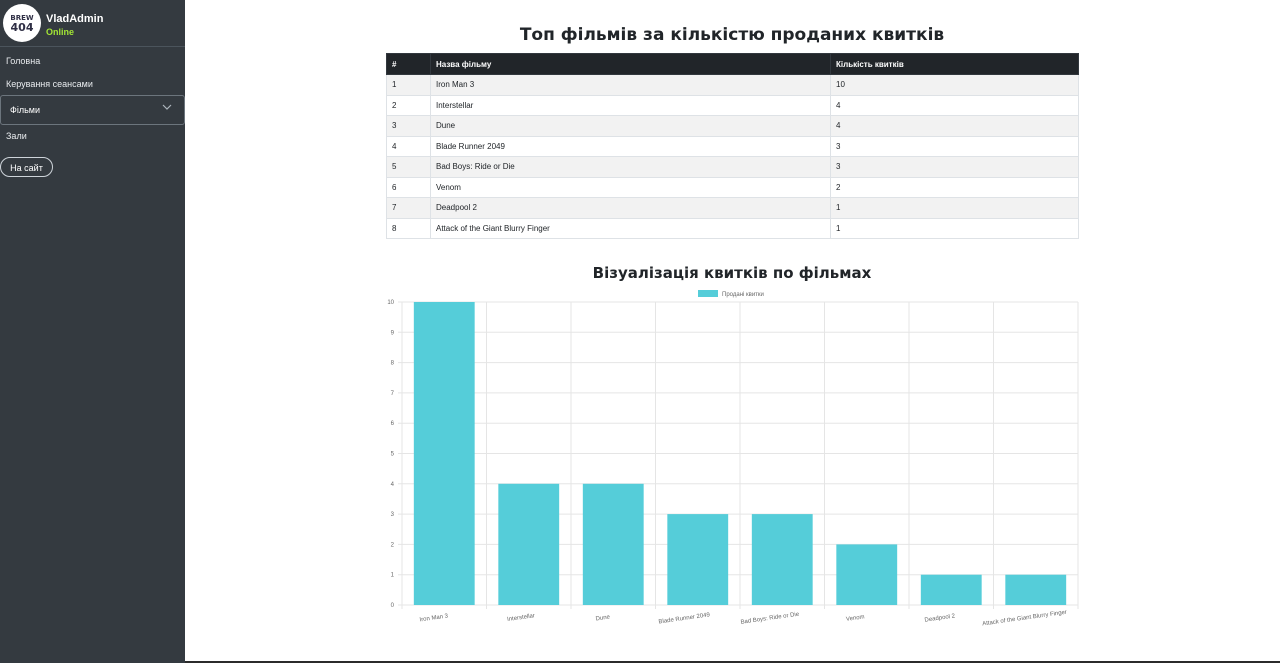  What do you see at coordinates (630, 64) in the screenshot?
I see `header-film-name: Назва фільму` at bounding box center [630, 64].